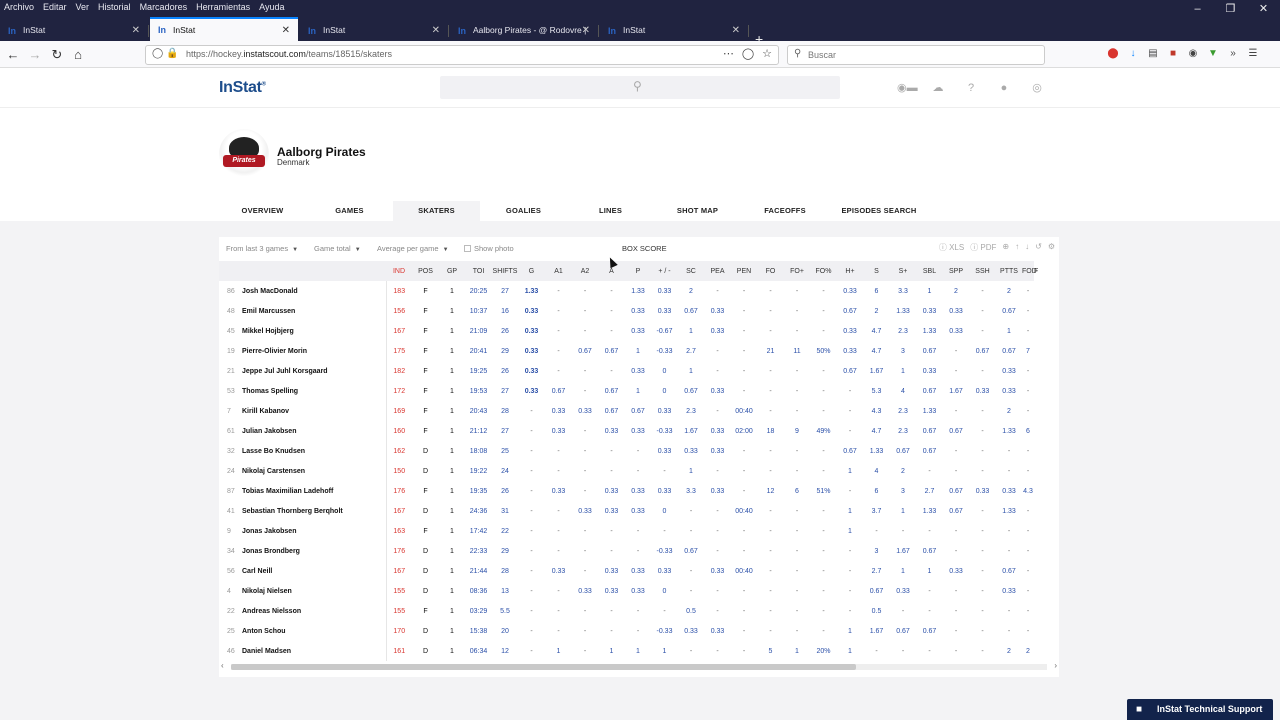  Describe the element at coordinates (1027, 247) in the screenshot. I see `sort-down-icon: ↓` at that location.